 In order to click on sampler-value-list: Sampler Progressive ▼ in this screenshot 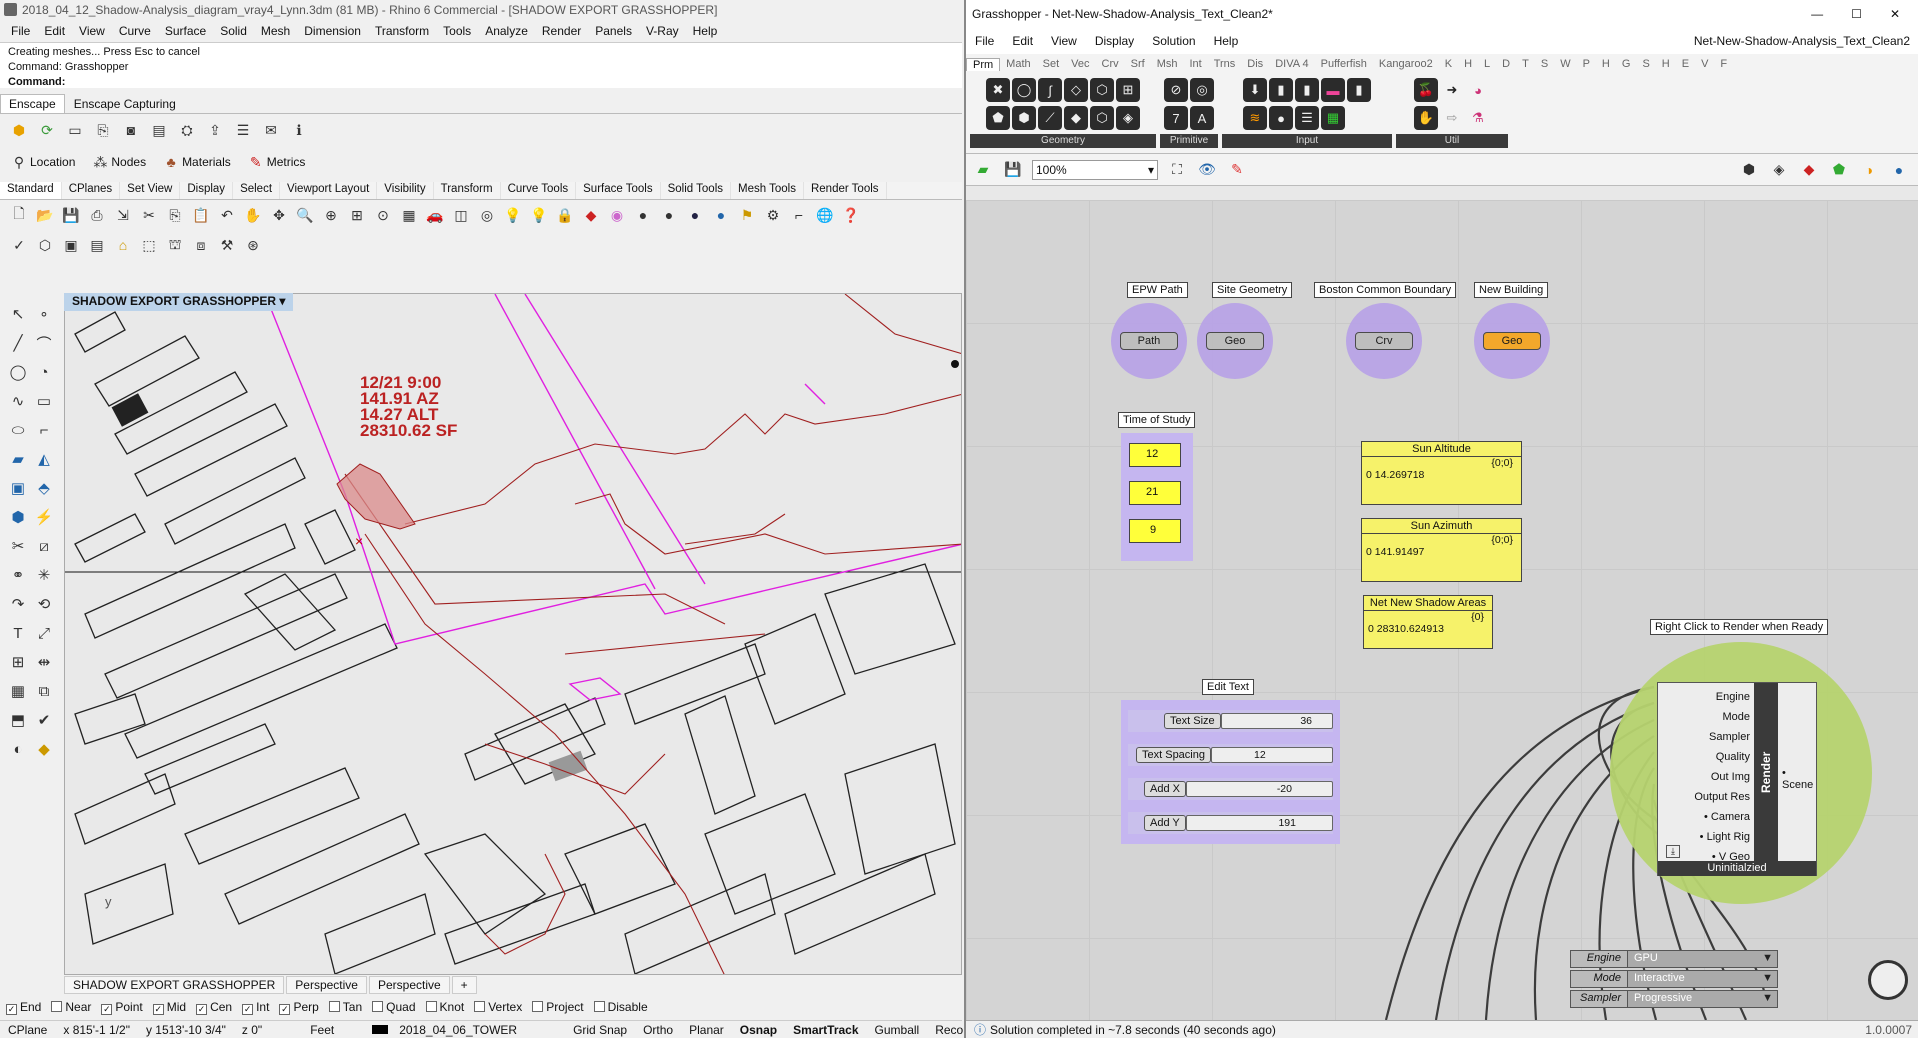, I will do `click(1674, 999)`.